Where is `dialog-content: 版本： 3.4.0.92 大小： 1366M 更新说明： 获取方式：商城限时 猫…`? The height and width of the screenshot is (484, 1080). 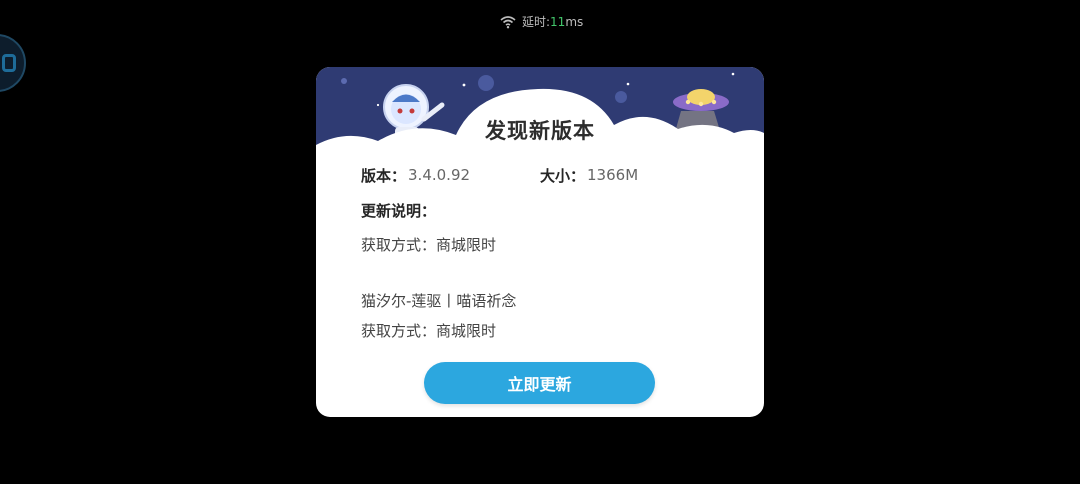 dialog-content: 版本： 3.4.0.92 大小： 1366M 更新说明： 获取方式：商城限时 猫… is located at coordinates (546, 252).